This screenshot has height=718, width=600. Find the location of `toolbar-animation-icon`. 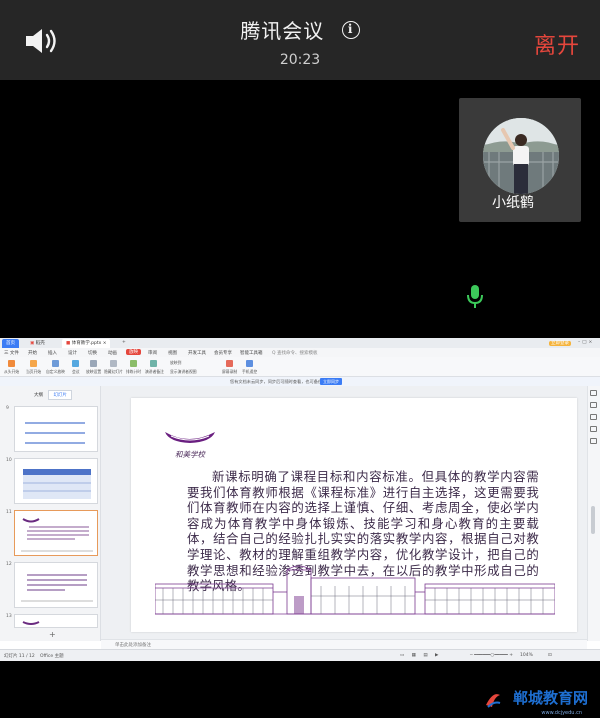

toolbar-animation-icon is located at coordinates (593, 429).